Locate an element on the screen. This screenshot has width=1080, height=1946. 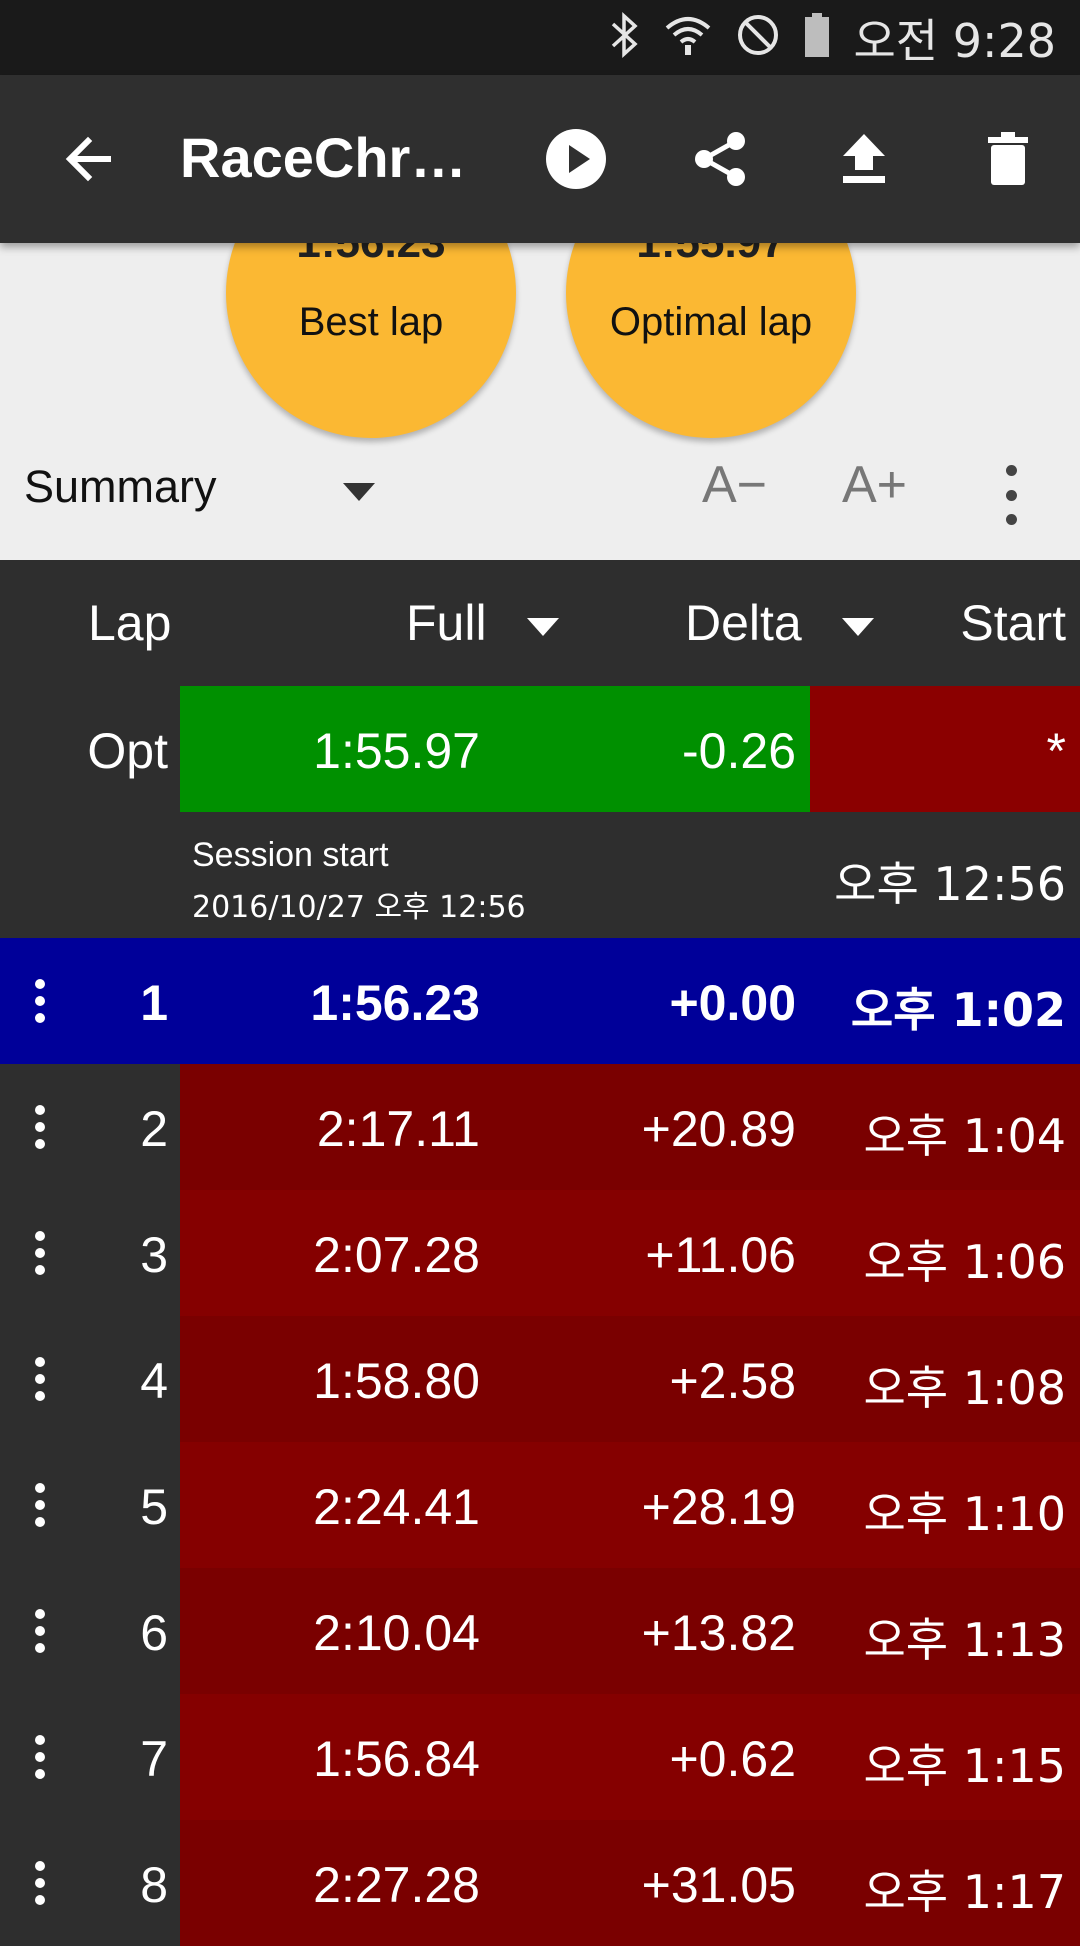
lap-delta: +31.05 is located at coordinates (718, 1885).